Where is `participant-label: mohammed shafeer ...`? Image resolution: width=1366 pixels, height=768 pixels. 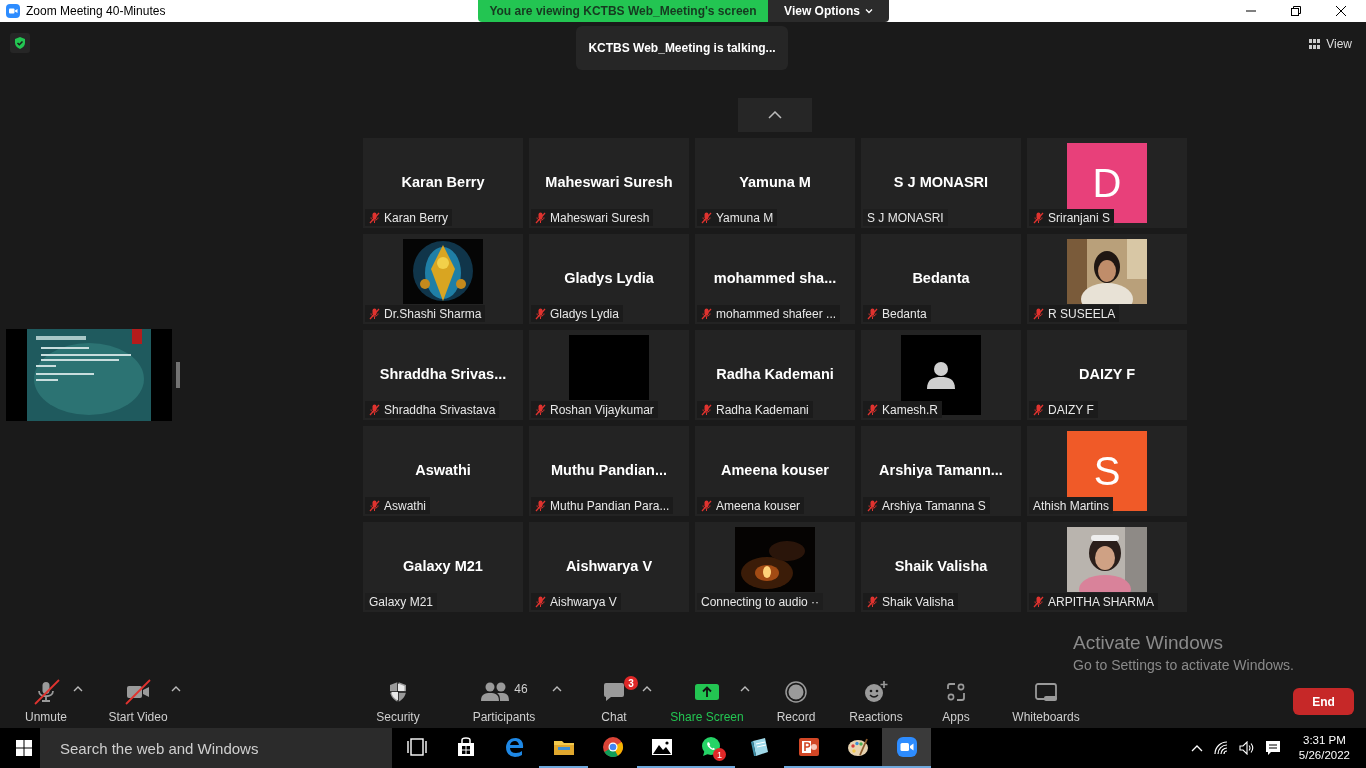 participant-label: mohammed shafeer ... is located at coordinates (776, 313).